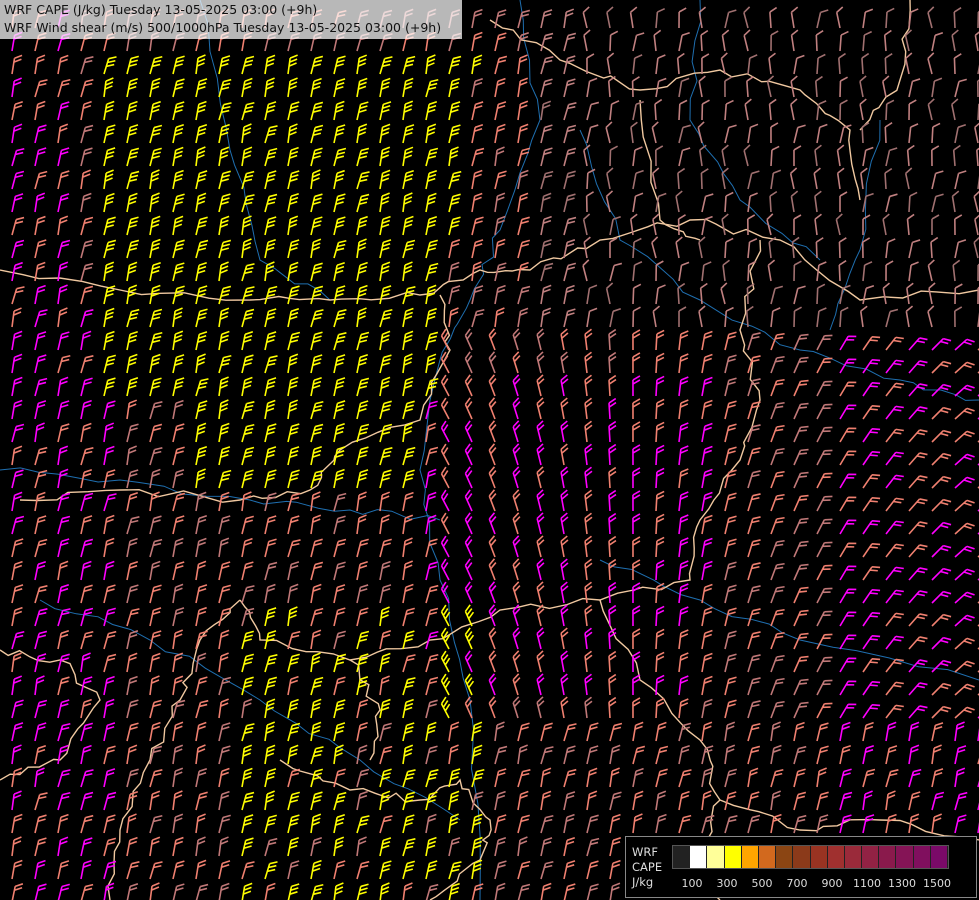 This screenshot has height=900, width=979. I want to click on legend-tick-label: 500, so click(762, 883).